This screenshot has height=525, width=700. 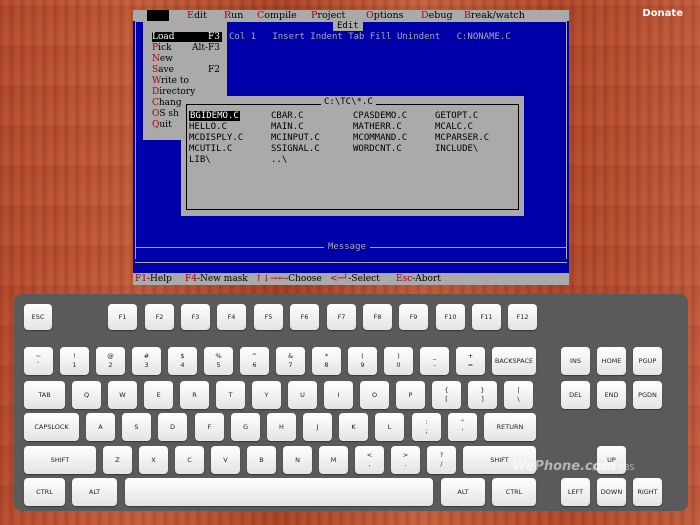 What do you see at coordinates (333, 460) in the screenshot?
I see `key-m: M` at bounding box center [333, 460].